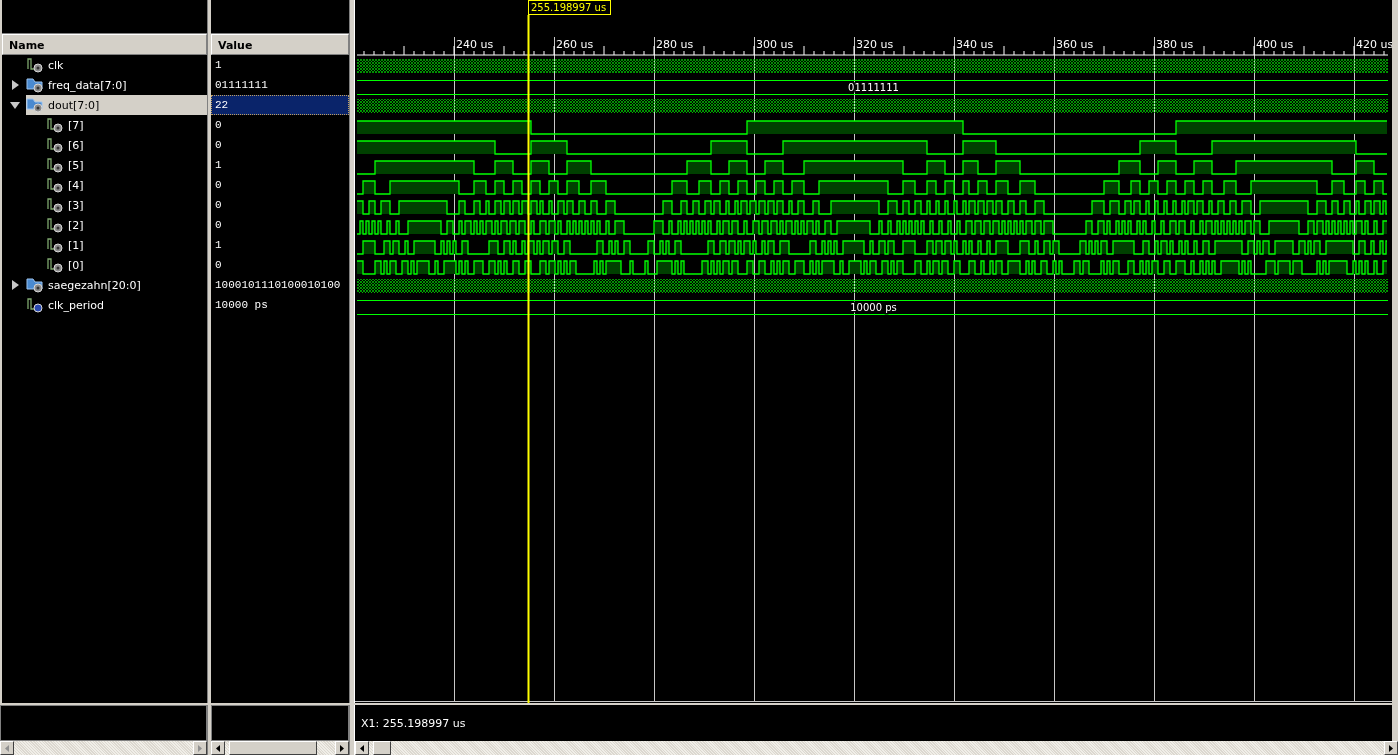 This screenshot has height=755, width=1398. What do you see at coordinates (675, 44) in the screenshot?
I see `ruler-label: 280 us` at bounding box center [675, 44].